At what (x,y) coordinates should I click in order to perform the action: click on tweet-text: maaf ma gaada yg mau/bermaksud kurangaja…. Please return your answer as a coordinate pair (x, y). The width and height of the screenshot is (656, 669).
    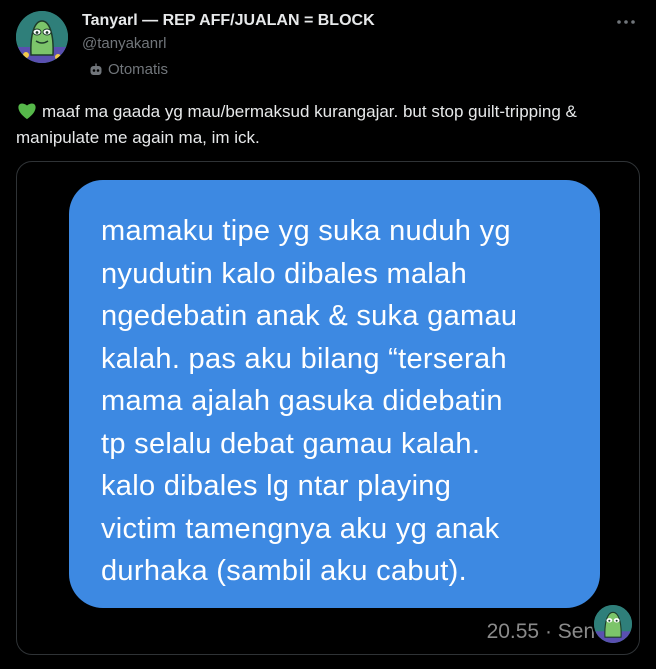
    Looking at the image, I should click on (296, 124).